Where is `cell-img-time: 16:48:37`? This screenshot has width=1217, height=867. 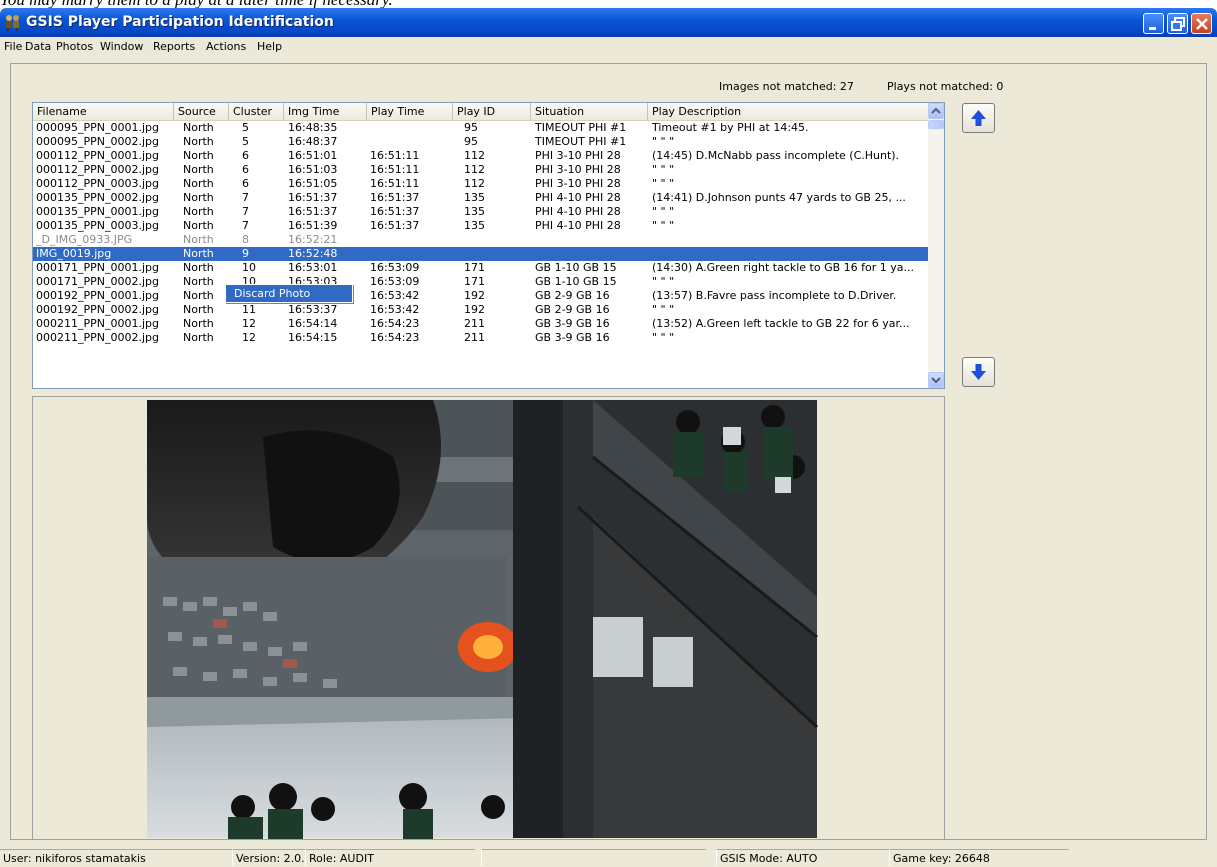 cell-img-time: 16:48:37 is located at coordinates (313, 141).